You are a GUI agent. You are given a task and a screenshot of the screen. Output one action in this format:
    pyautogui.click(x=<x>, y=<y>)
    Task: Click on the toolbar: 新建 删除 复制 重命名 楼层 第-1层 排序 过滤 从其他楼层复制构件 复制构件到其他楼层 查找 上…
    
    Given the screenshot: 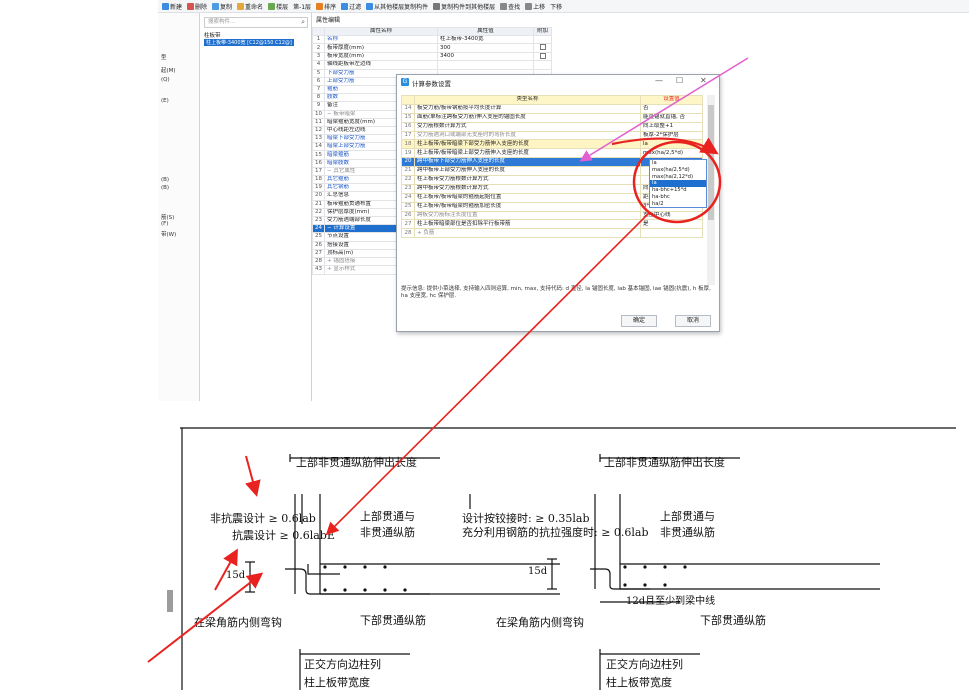 What is the action you would take?
    pyautogui.click(x=563, y=6)
    